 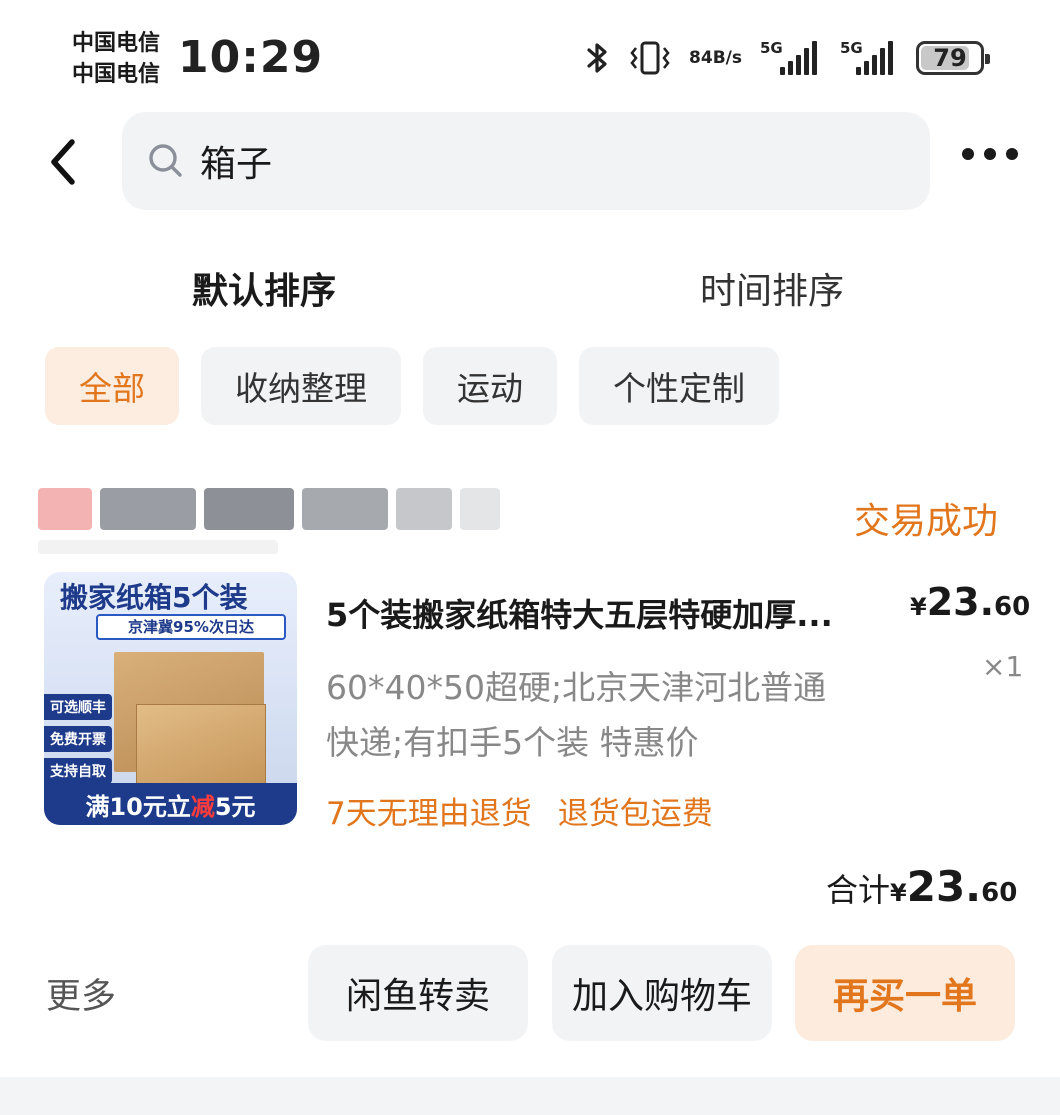 I want to click on shop-name-redacted-shadow, so click(x=158, y=547).